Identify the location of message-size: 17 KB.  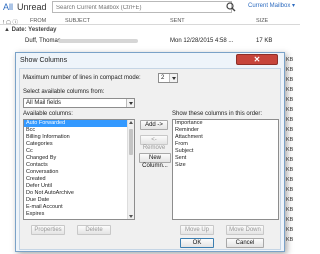
(264, 41).